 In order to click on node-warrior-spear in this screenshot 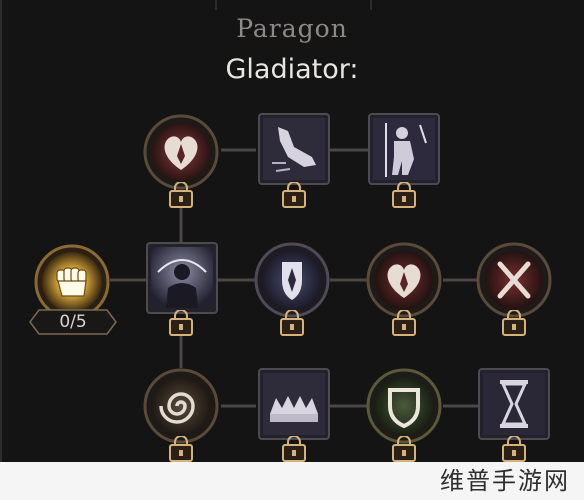, I will do `click(404, 149)`.